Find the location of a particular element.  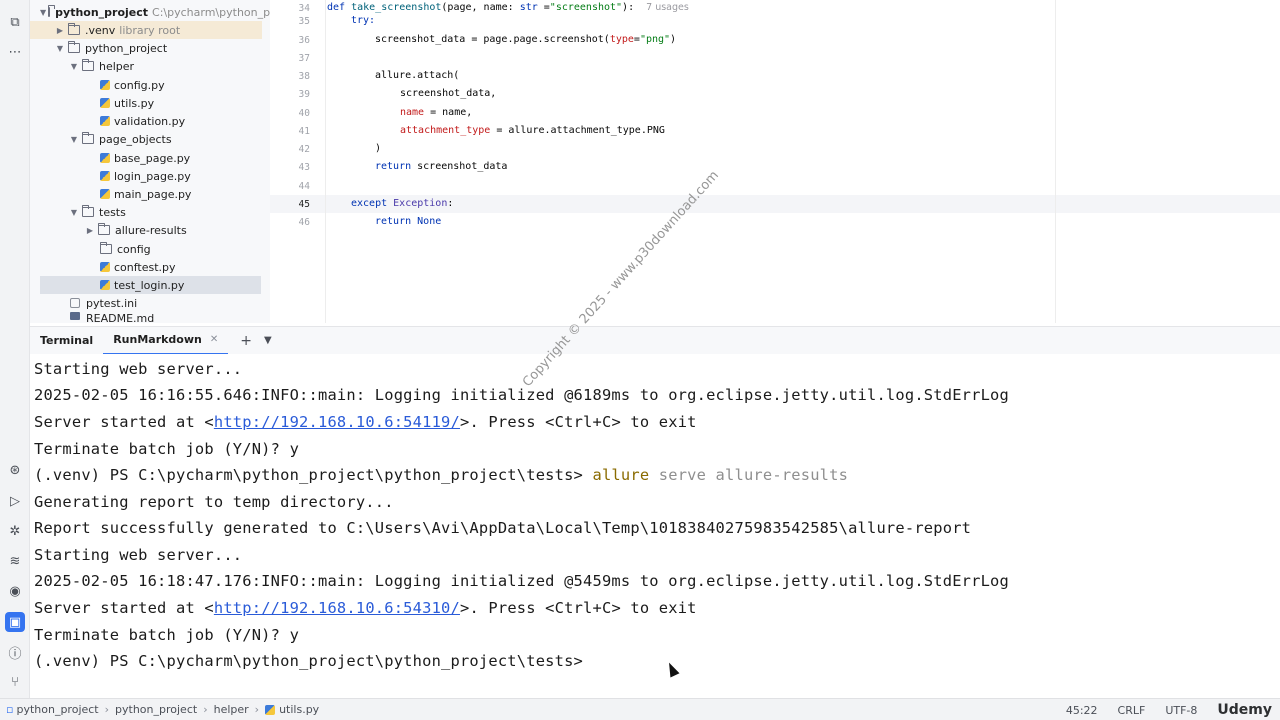

chevron-right-icon: ▶ is located at coordinates (60, 30).